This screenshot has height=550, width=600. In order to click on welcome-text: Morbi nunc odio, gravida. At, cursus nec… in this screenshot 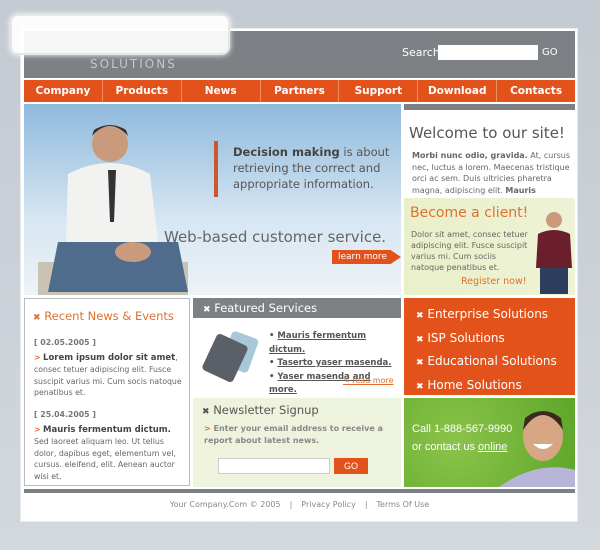, I will do `click(493, 173)`.